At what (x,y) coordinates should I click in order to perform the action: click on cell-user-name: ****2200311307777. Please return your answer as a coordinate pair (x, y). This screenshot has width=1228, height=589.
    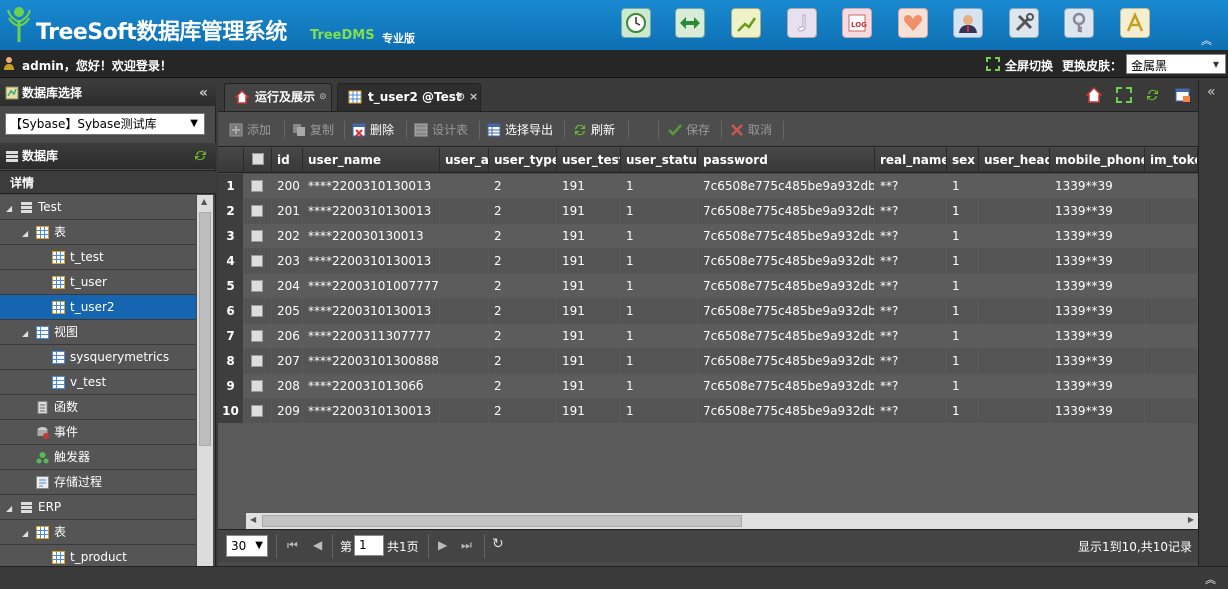
    Looking at the image, I should click on (371, 336).